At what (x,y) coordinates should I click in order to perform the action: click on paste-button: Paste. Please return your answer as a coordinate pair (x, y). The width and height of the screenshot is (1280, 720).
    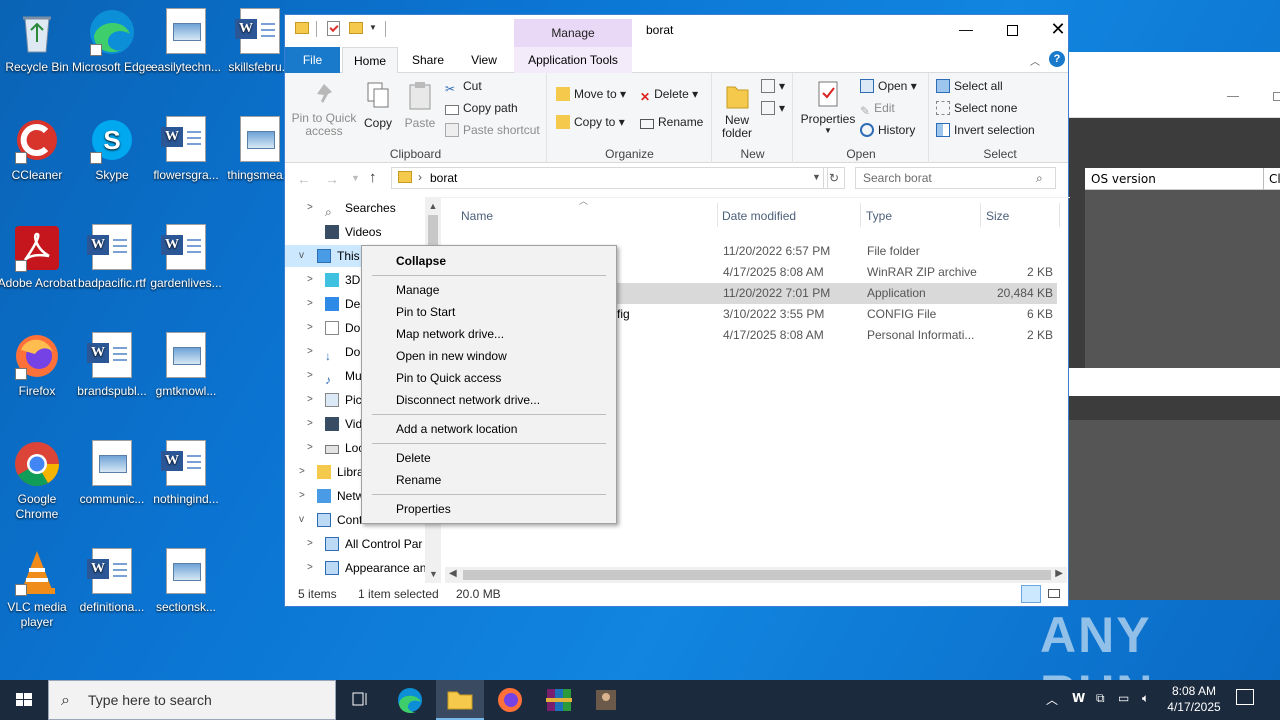
    Looking at the image, I should click on (420, 105).